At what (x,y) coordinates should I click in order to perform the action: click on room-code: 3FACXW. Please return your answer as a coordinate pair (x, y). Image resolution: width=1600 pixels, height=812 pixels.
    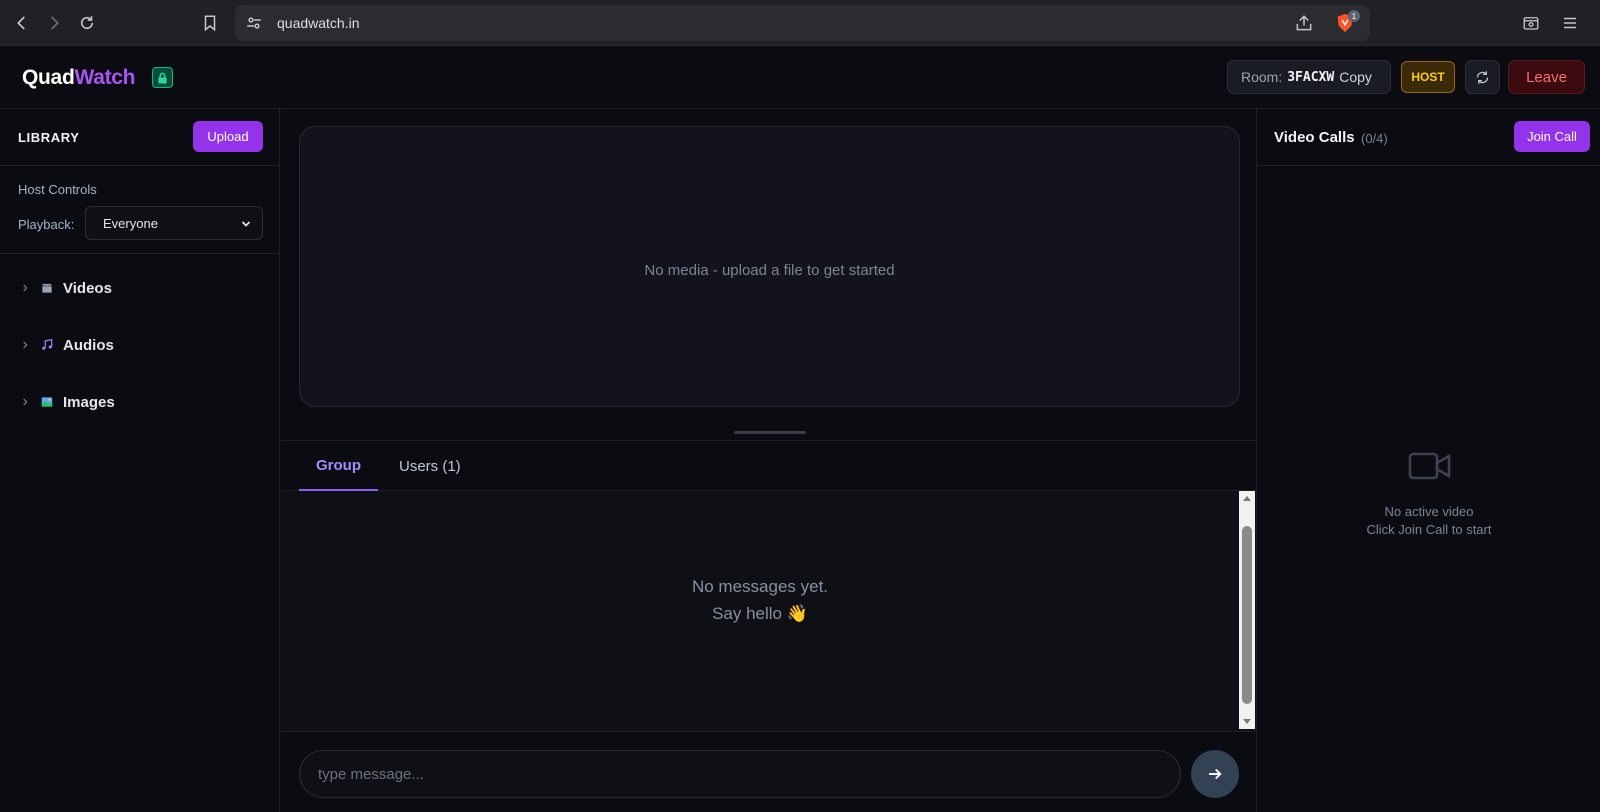
    Looking at the image, I should click on (1311, 77).